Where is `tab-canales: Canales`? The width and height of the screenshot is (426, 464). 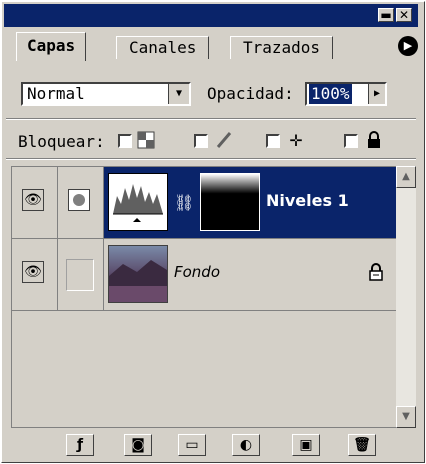
tab-canales: Canales is located at coordinates (163, 47).